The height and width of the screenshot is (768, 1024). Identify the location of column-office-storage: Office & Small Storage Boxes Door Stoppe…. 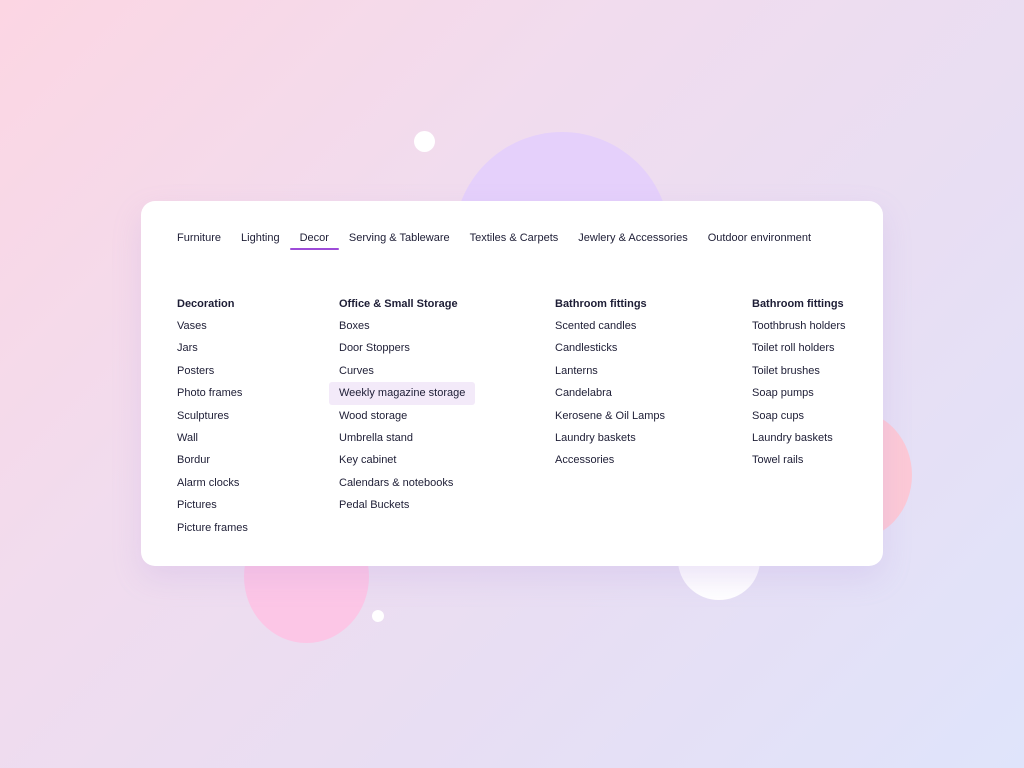
(402, 409).